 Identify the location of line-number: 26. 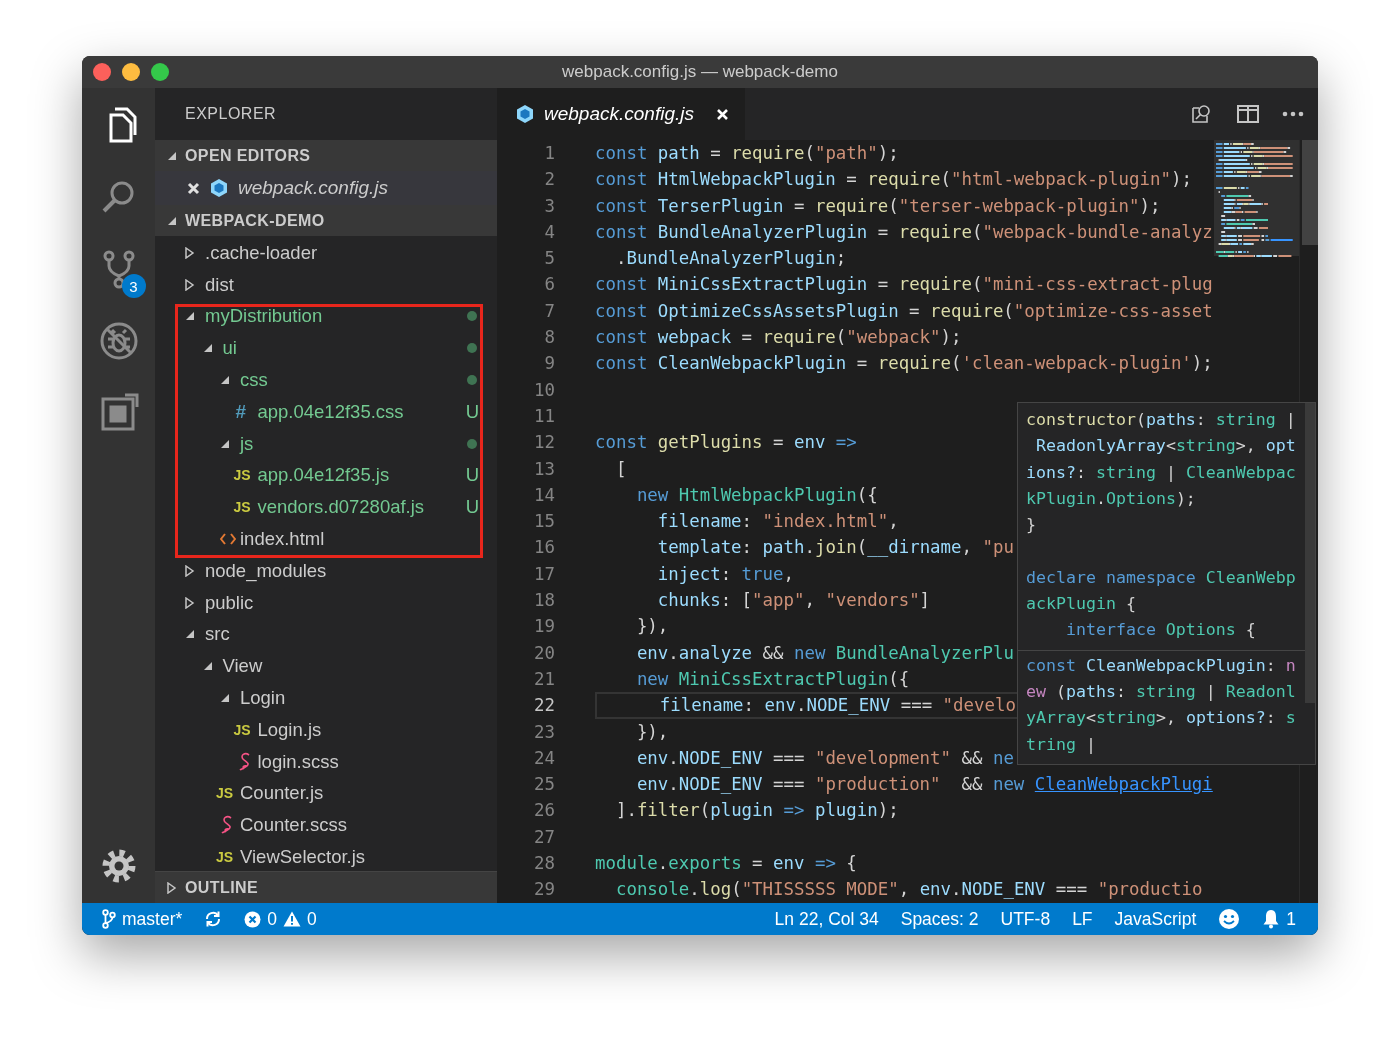
(544, 811).